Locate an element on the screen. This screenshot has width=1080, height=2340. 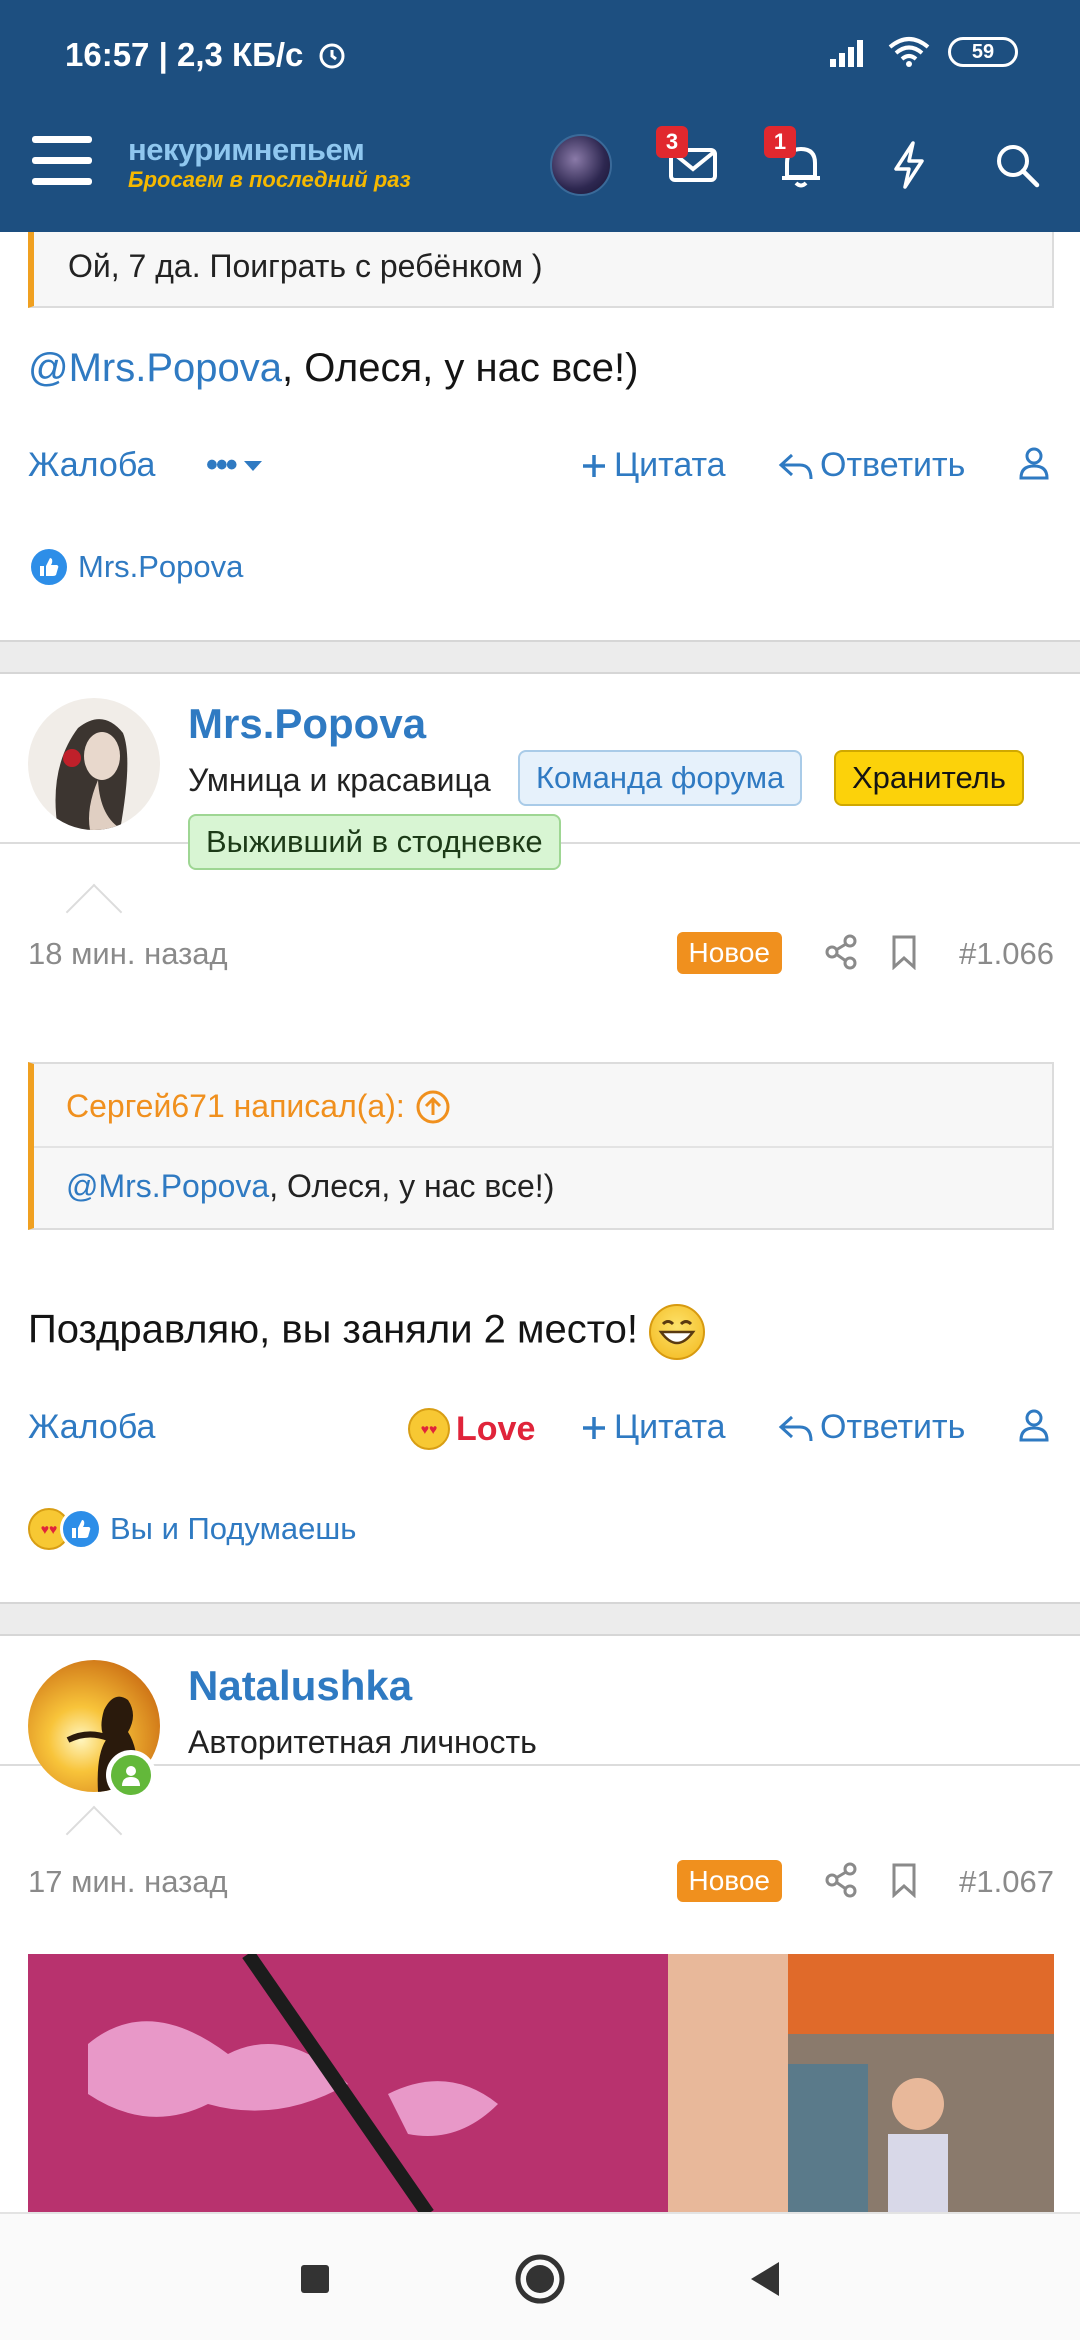
back-button is located at coordinates (765, 2279).